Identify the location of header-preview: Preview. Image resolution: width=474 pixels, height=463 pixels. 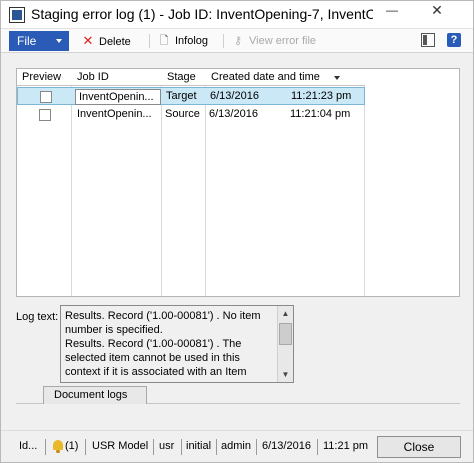
(44, 77).